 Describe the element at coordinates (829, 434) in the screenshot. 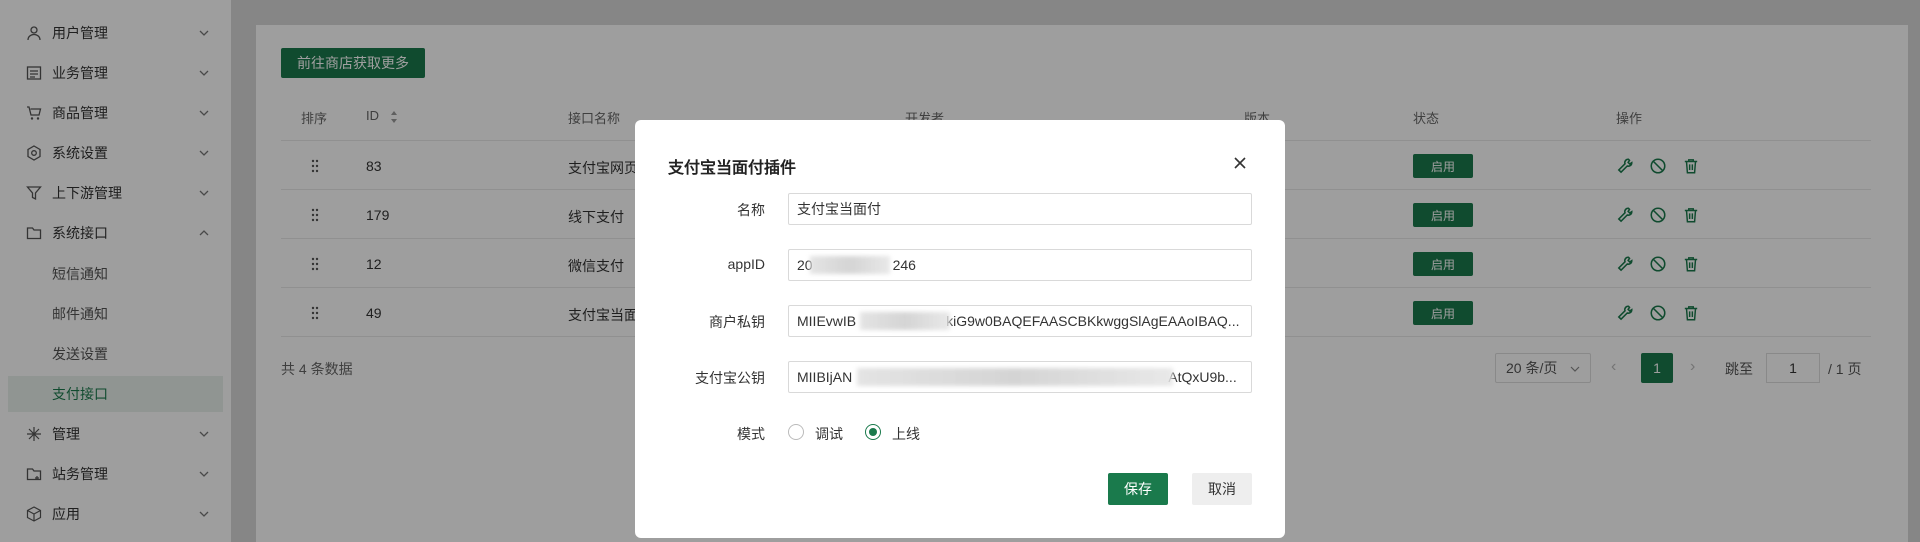

I see `mode-debug-label: 调试` at that location.